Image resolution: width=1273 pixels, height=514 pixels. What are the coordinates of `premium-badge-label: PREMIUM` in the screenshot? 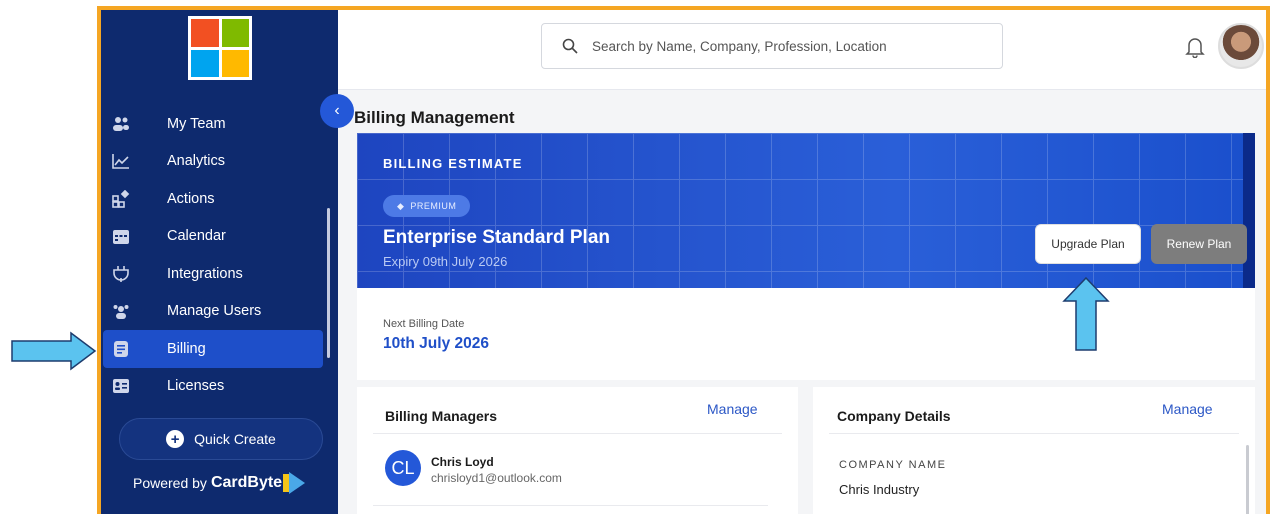 It's located at (433, 206).